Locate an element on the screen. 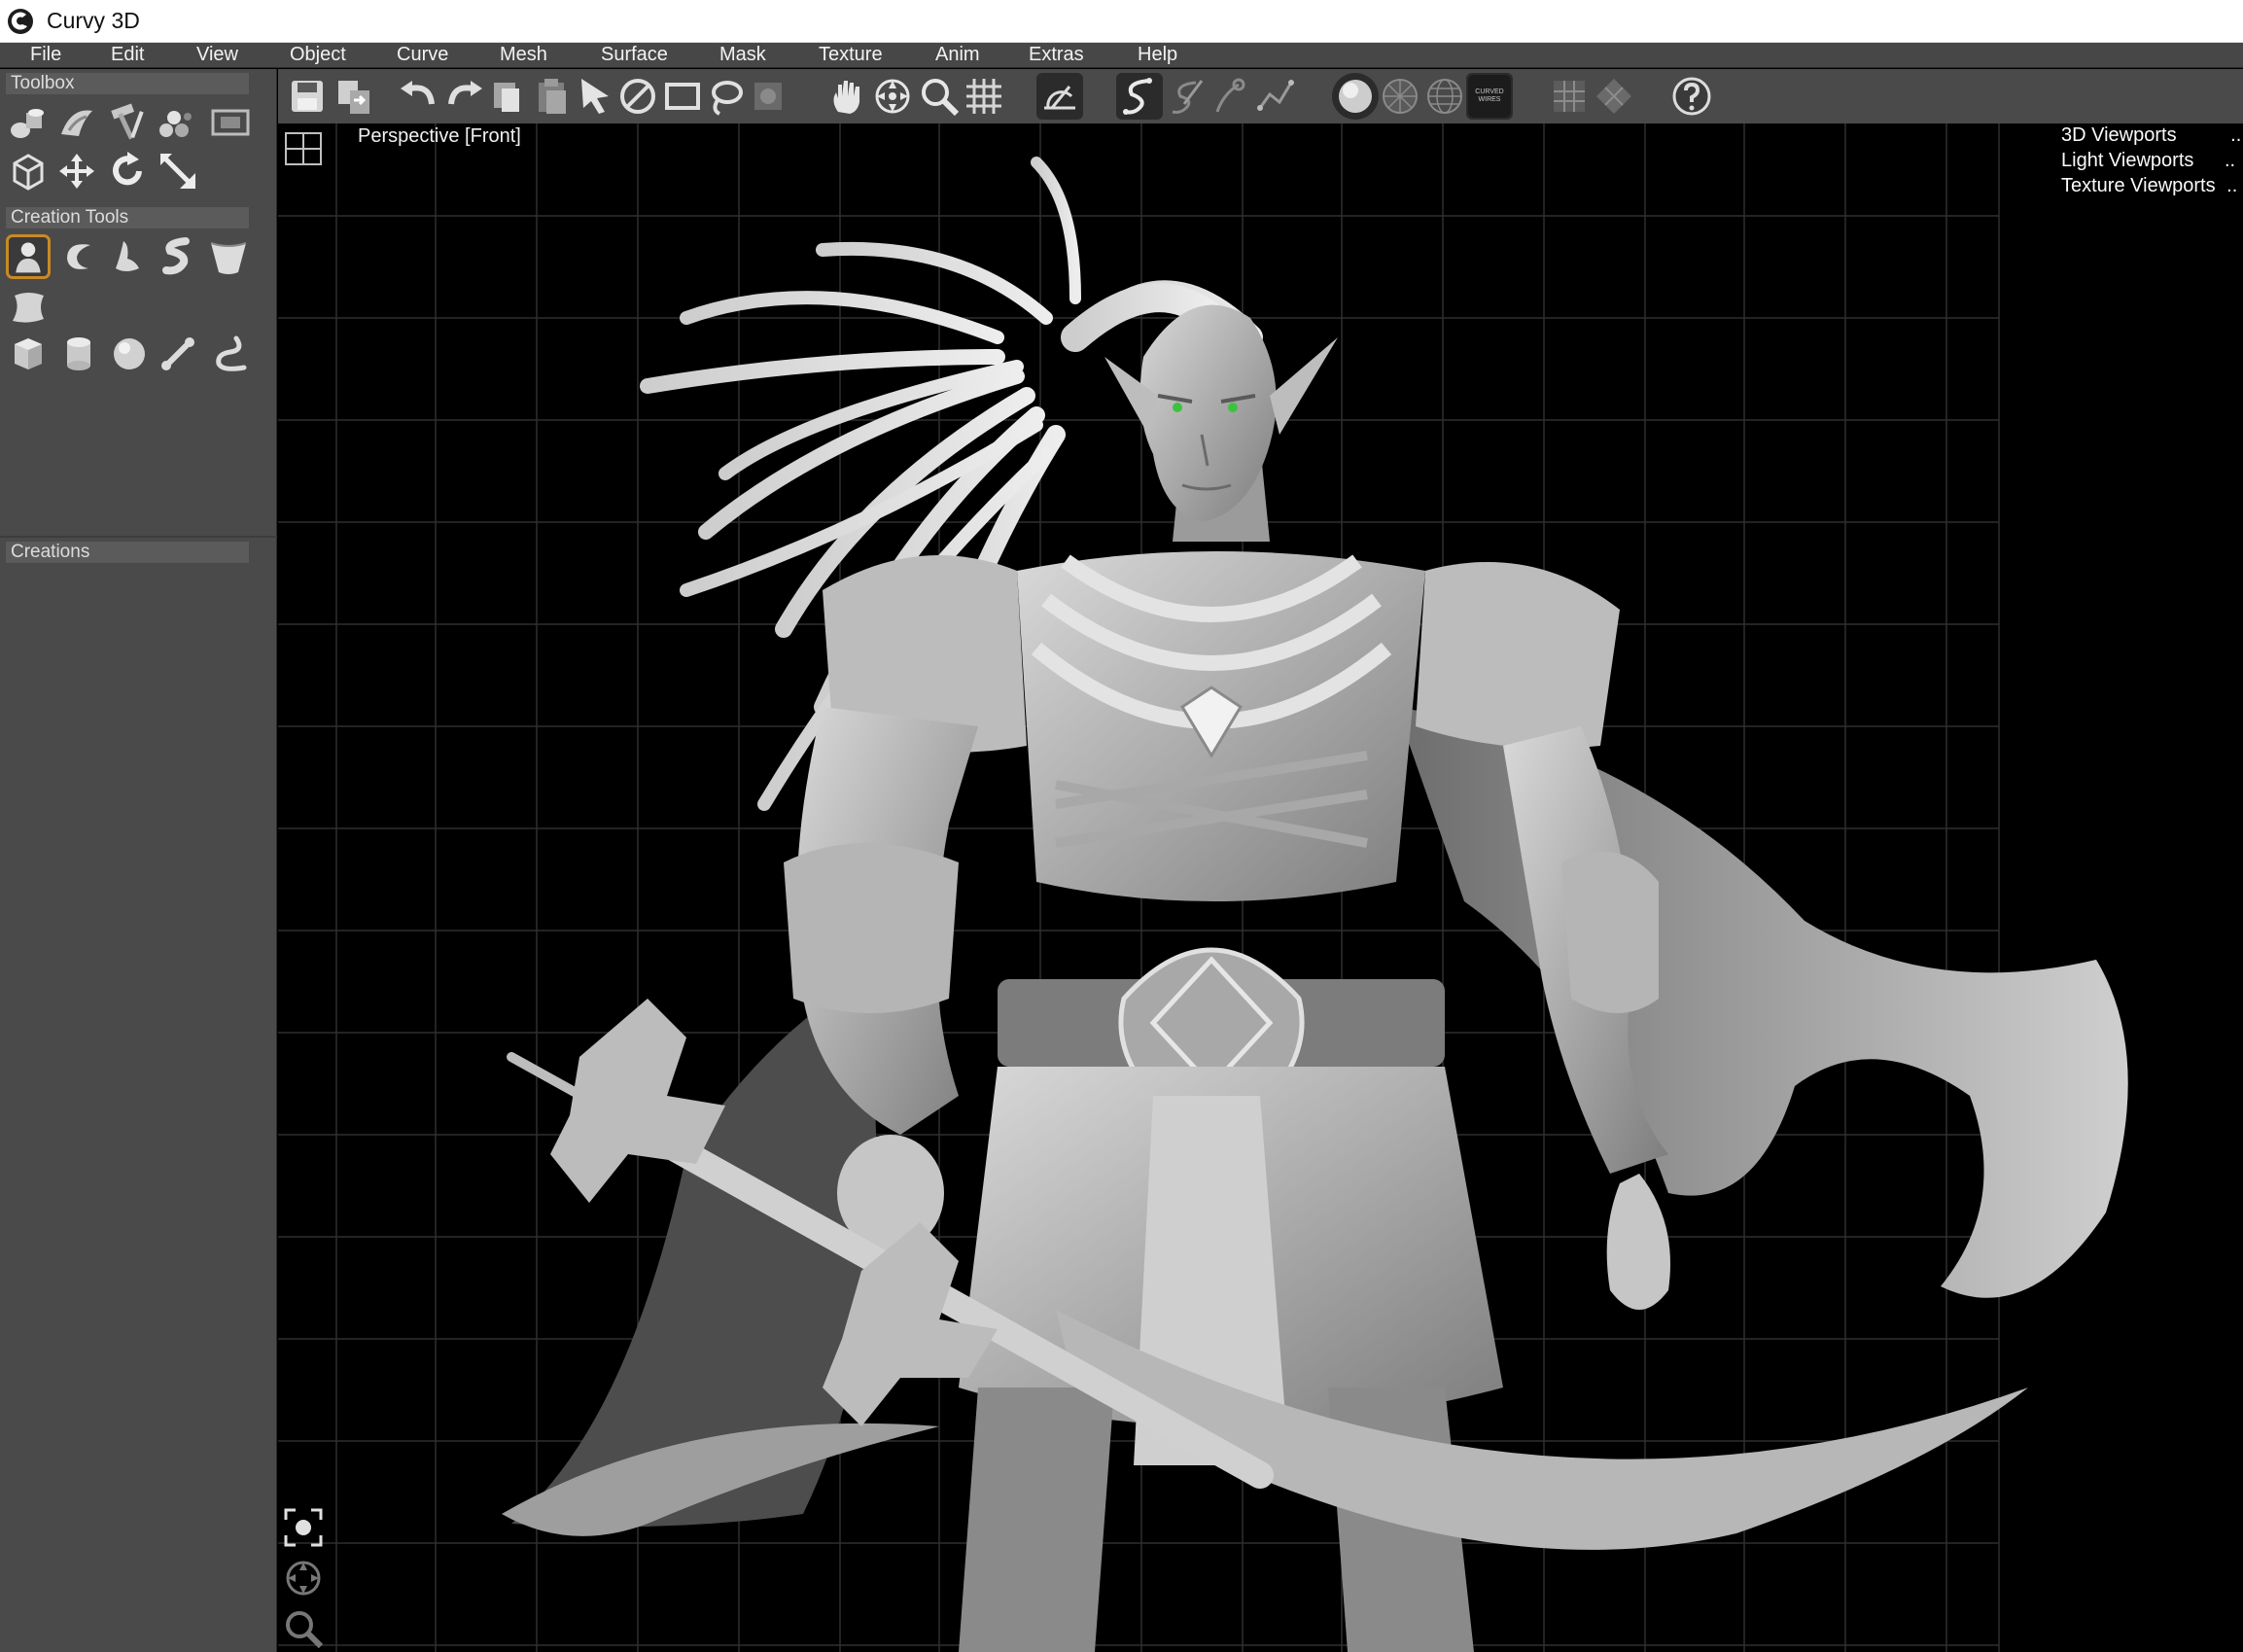 The height and width of the screenshot is (1652, 2243). wireframe-shaded-view-button is located at coordinates (1400, 96).